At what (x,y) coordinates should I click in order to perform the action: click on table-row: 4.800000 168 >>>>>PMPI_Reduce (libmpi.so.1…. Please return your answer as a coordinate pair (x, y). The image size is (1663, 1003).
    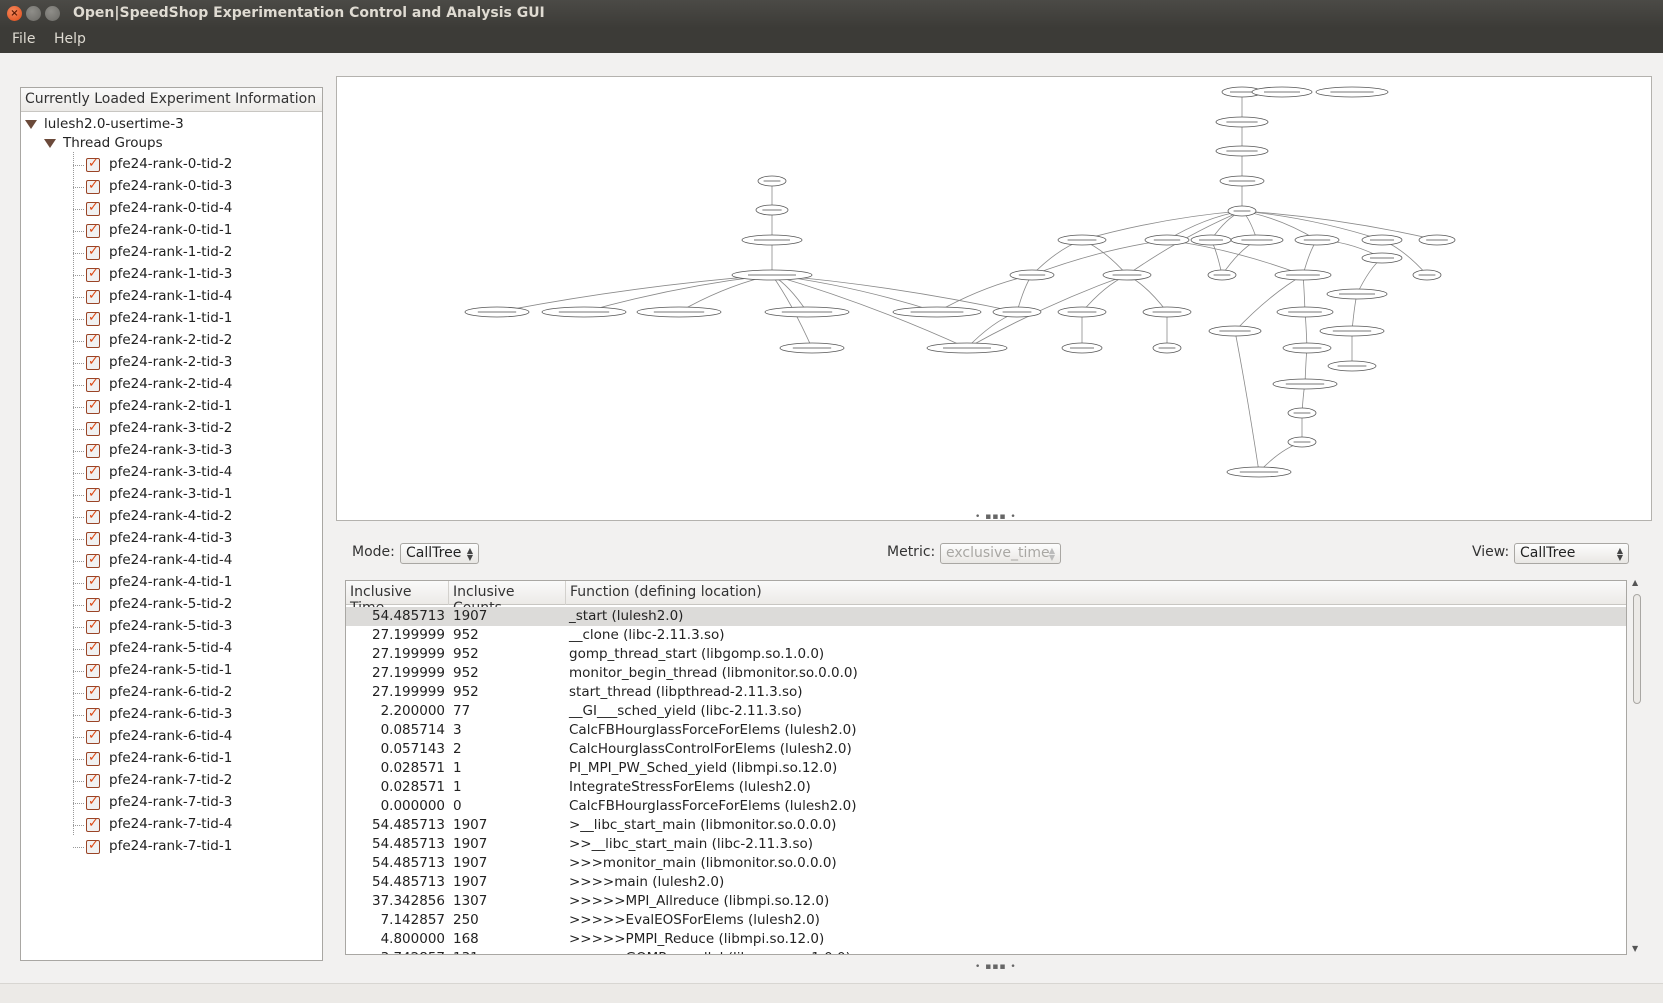
    Looking at the image, I should click on (986, 939).